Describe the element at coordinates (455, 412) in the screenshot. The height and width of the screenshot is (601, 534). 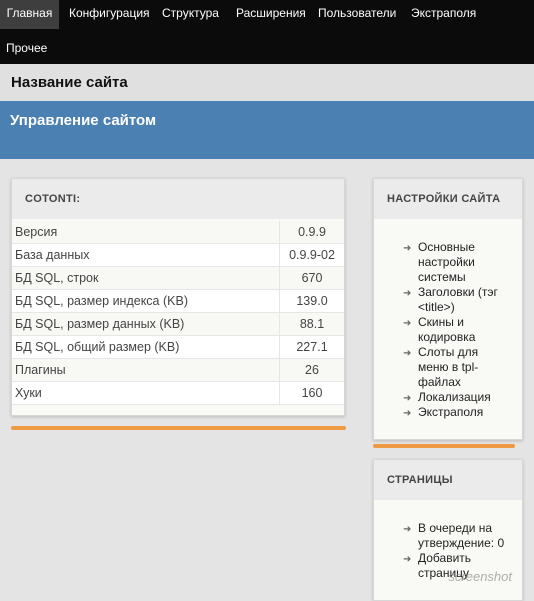
I see `link-extrafields: ➜ Экстраполя` at that location.